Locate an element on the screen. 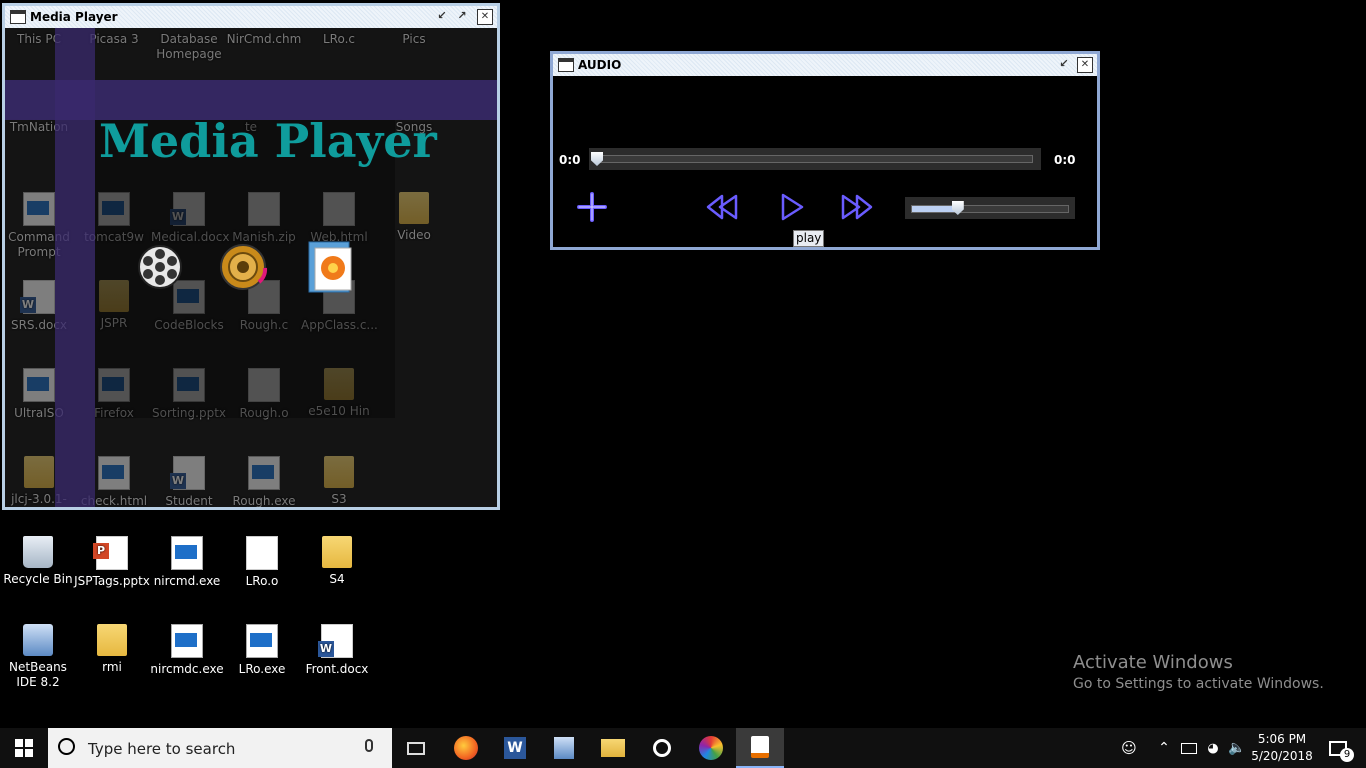  desktop-icon-rmi: rmi is located at coordinates (112, 649).